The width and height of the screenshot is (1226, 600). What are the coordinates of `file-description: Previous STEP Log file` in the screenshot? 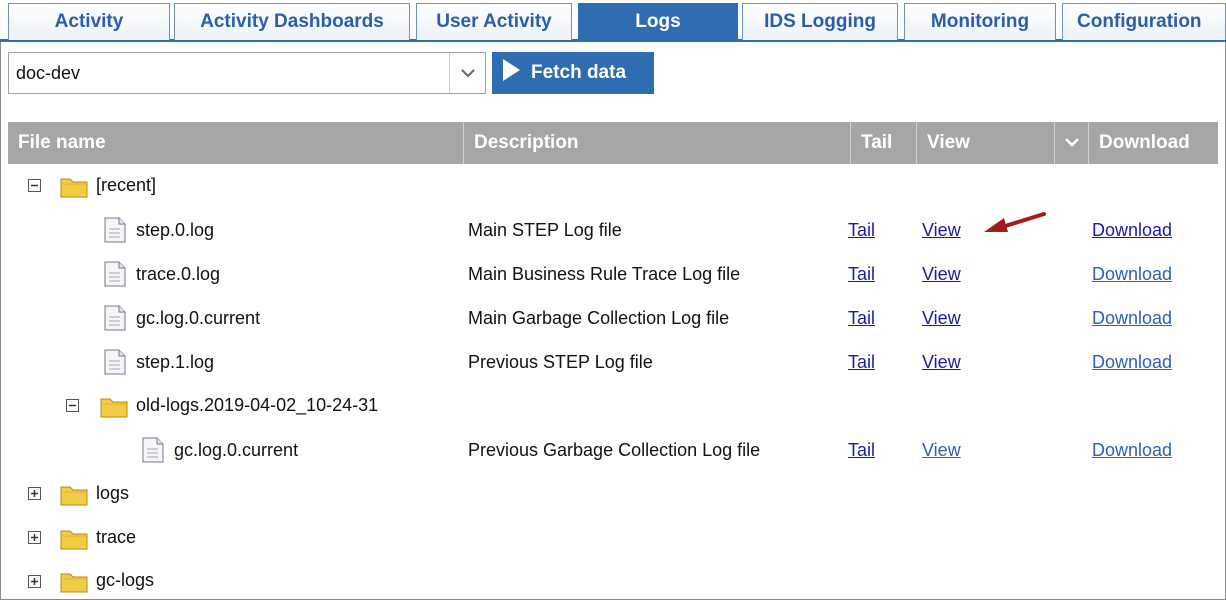 It's located at (560, 361).